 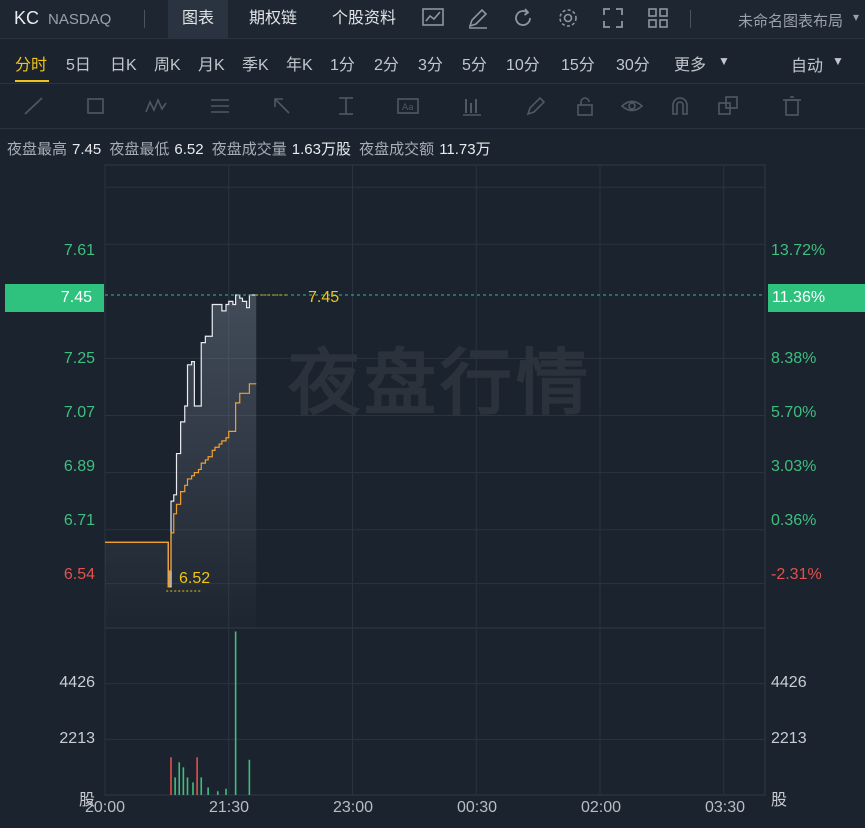 I want to click on y-percent-label: -2.31%, so click(x=796, y=574).